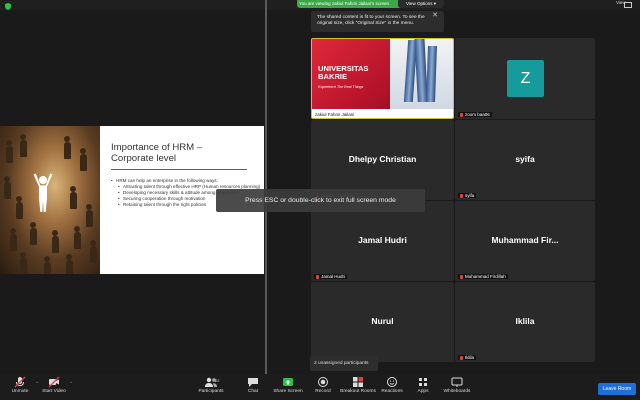 Image resolution: width=640 pixels, height=400 pixels. I want to click on view-options-button: View Options ▾, so click(421, 4).